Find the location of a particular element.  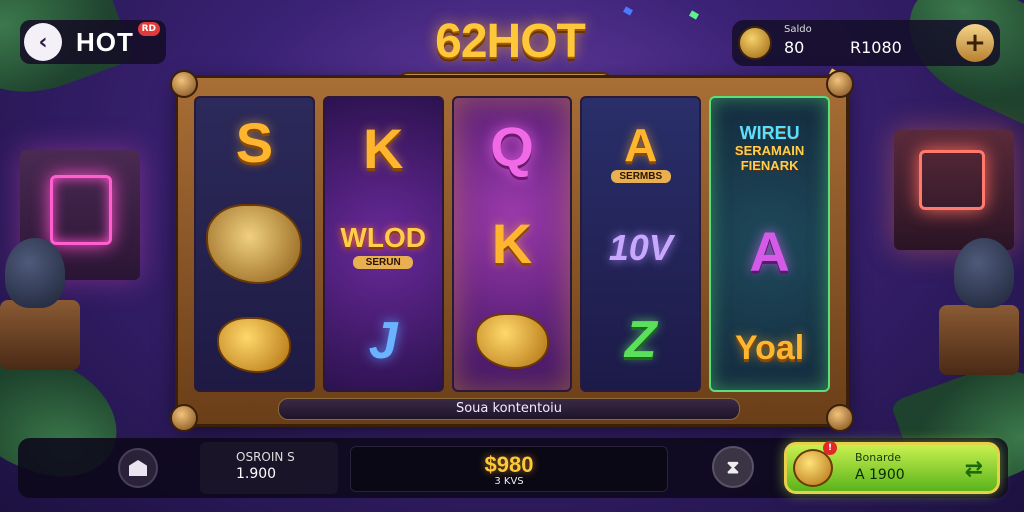

spin-label: Bonarde is located at coordinates (878, 457).